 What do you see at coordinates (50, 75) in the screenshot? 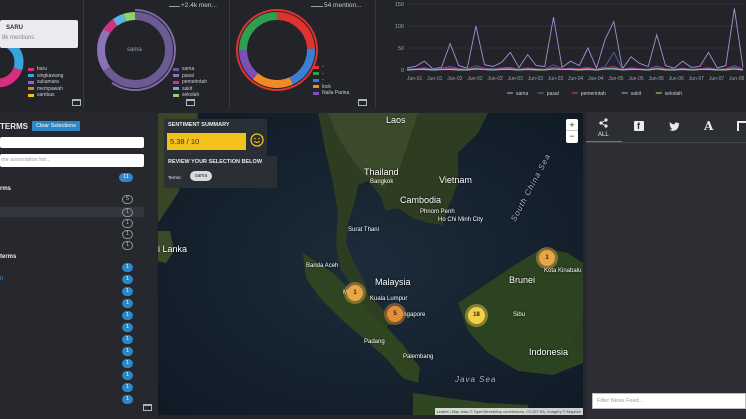
I see `legend-label: singkawang` at bounding box center [50, 75].